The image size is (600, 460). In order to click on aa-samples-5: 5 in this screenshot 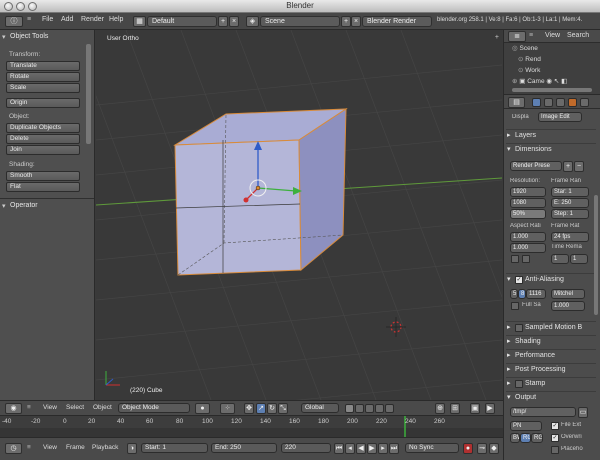, I will do `click(514, 294)`.